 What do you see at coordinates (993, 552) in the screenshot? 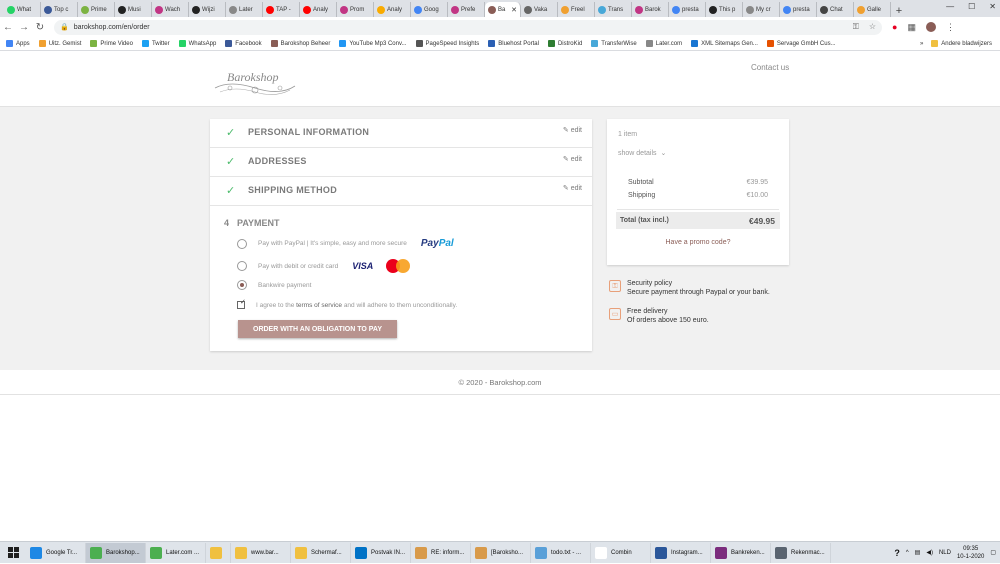
I see `action-center-icon: ▢` at bounding box center [993, 552].